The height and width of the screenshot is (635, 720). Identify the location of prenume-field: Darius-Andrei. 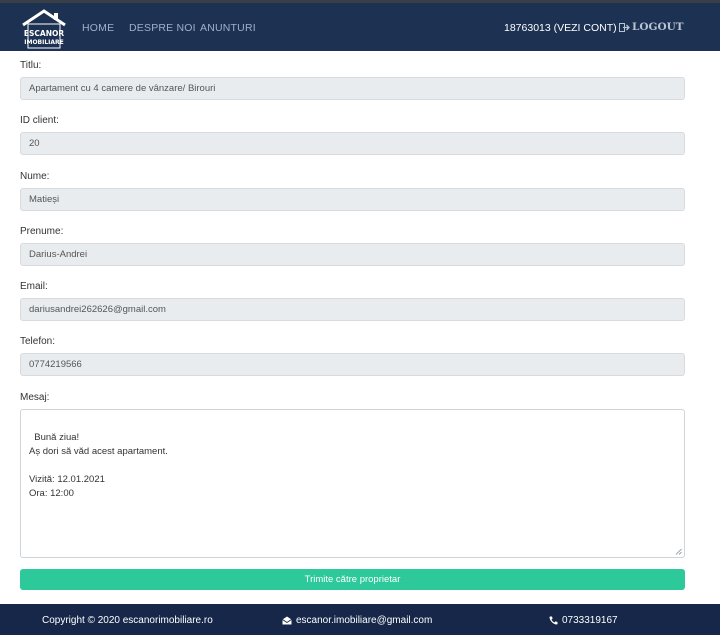
(352, 254).